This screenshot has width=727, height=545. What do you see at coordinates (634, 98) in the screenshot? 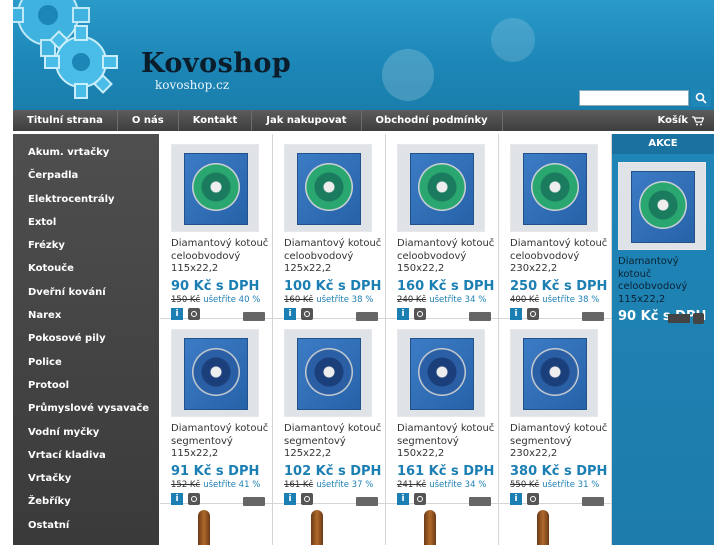
I see `search-input` at bounding box center [634, 98].